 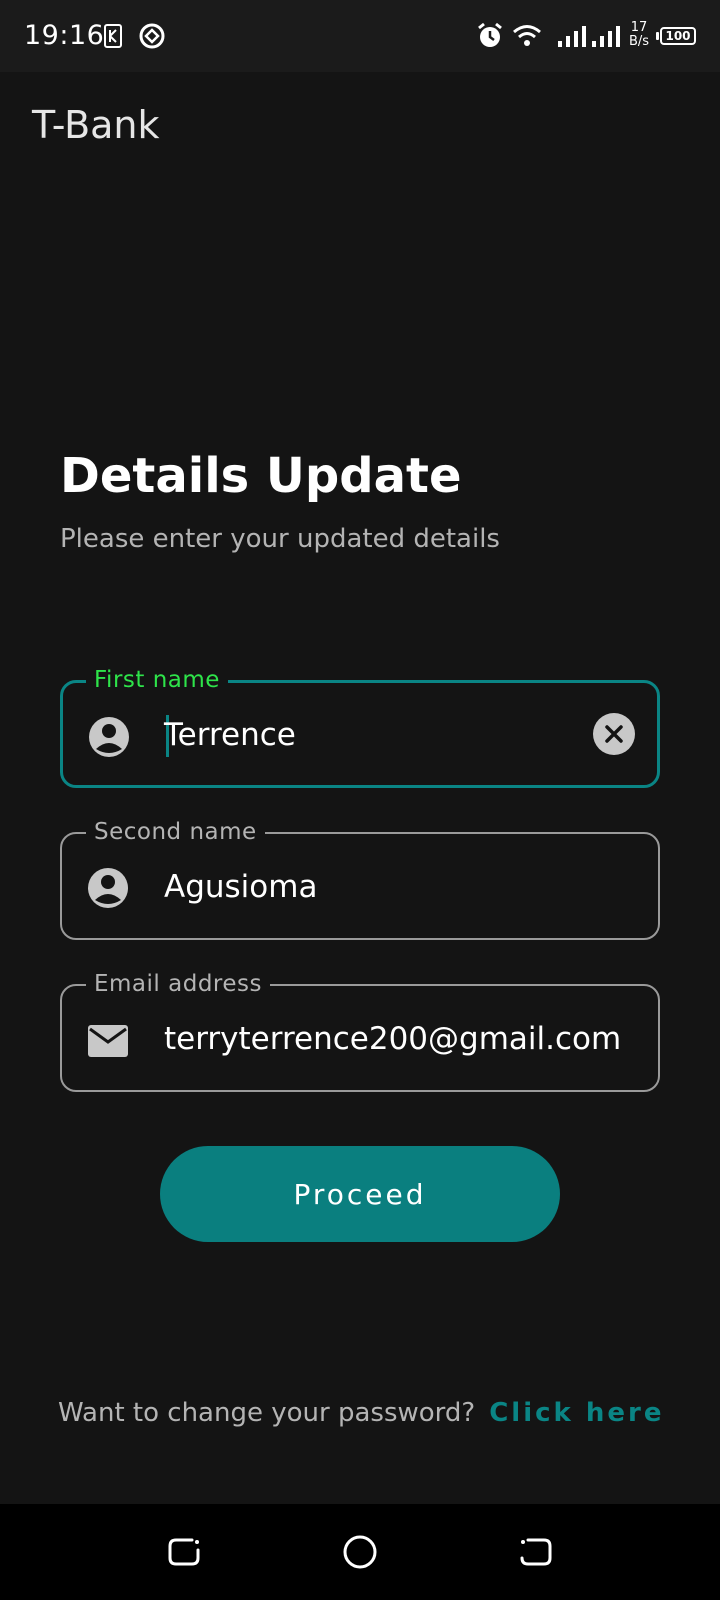 I want to click on page-subtitle: Please enter your updated details, so click(x=280, y=539).